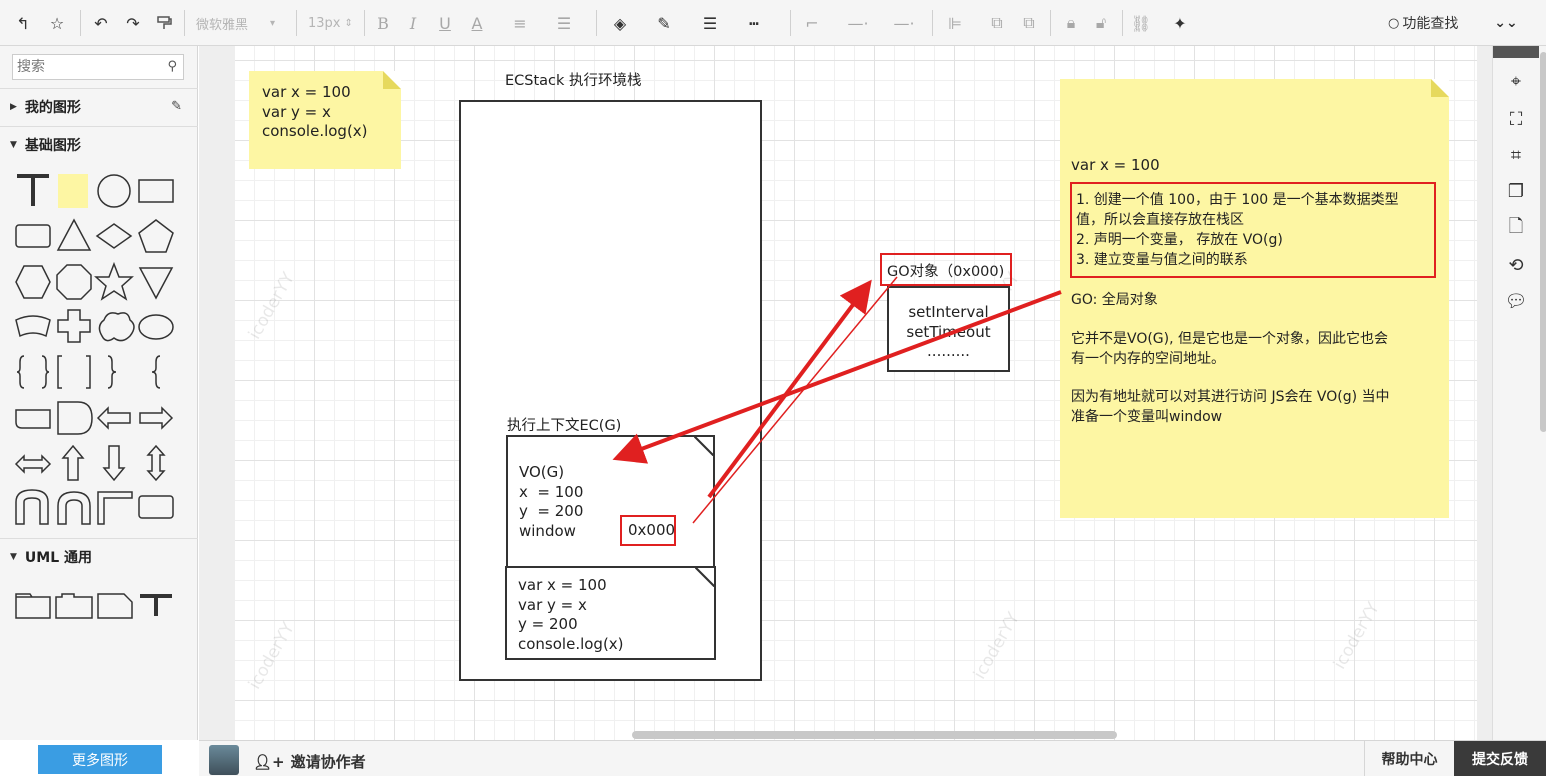  Describe the element at coordinates (1519, 393) in the screenshot. I see `right-toolbar: ⌖ ⛶ ⌗ ❐ 🗋︎ ⟲ 💬︎` at that location.